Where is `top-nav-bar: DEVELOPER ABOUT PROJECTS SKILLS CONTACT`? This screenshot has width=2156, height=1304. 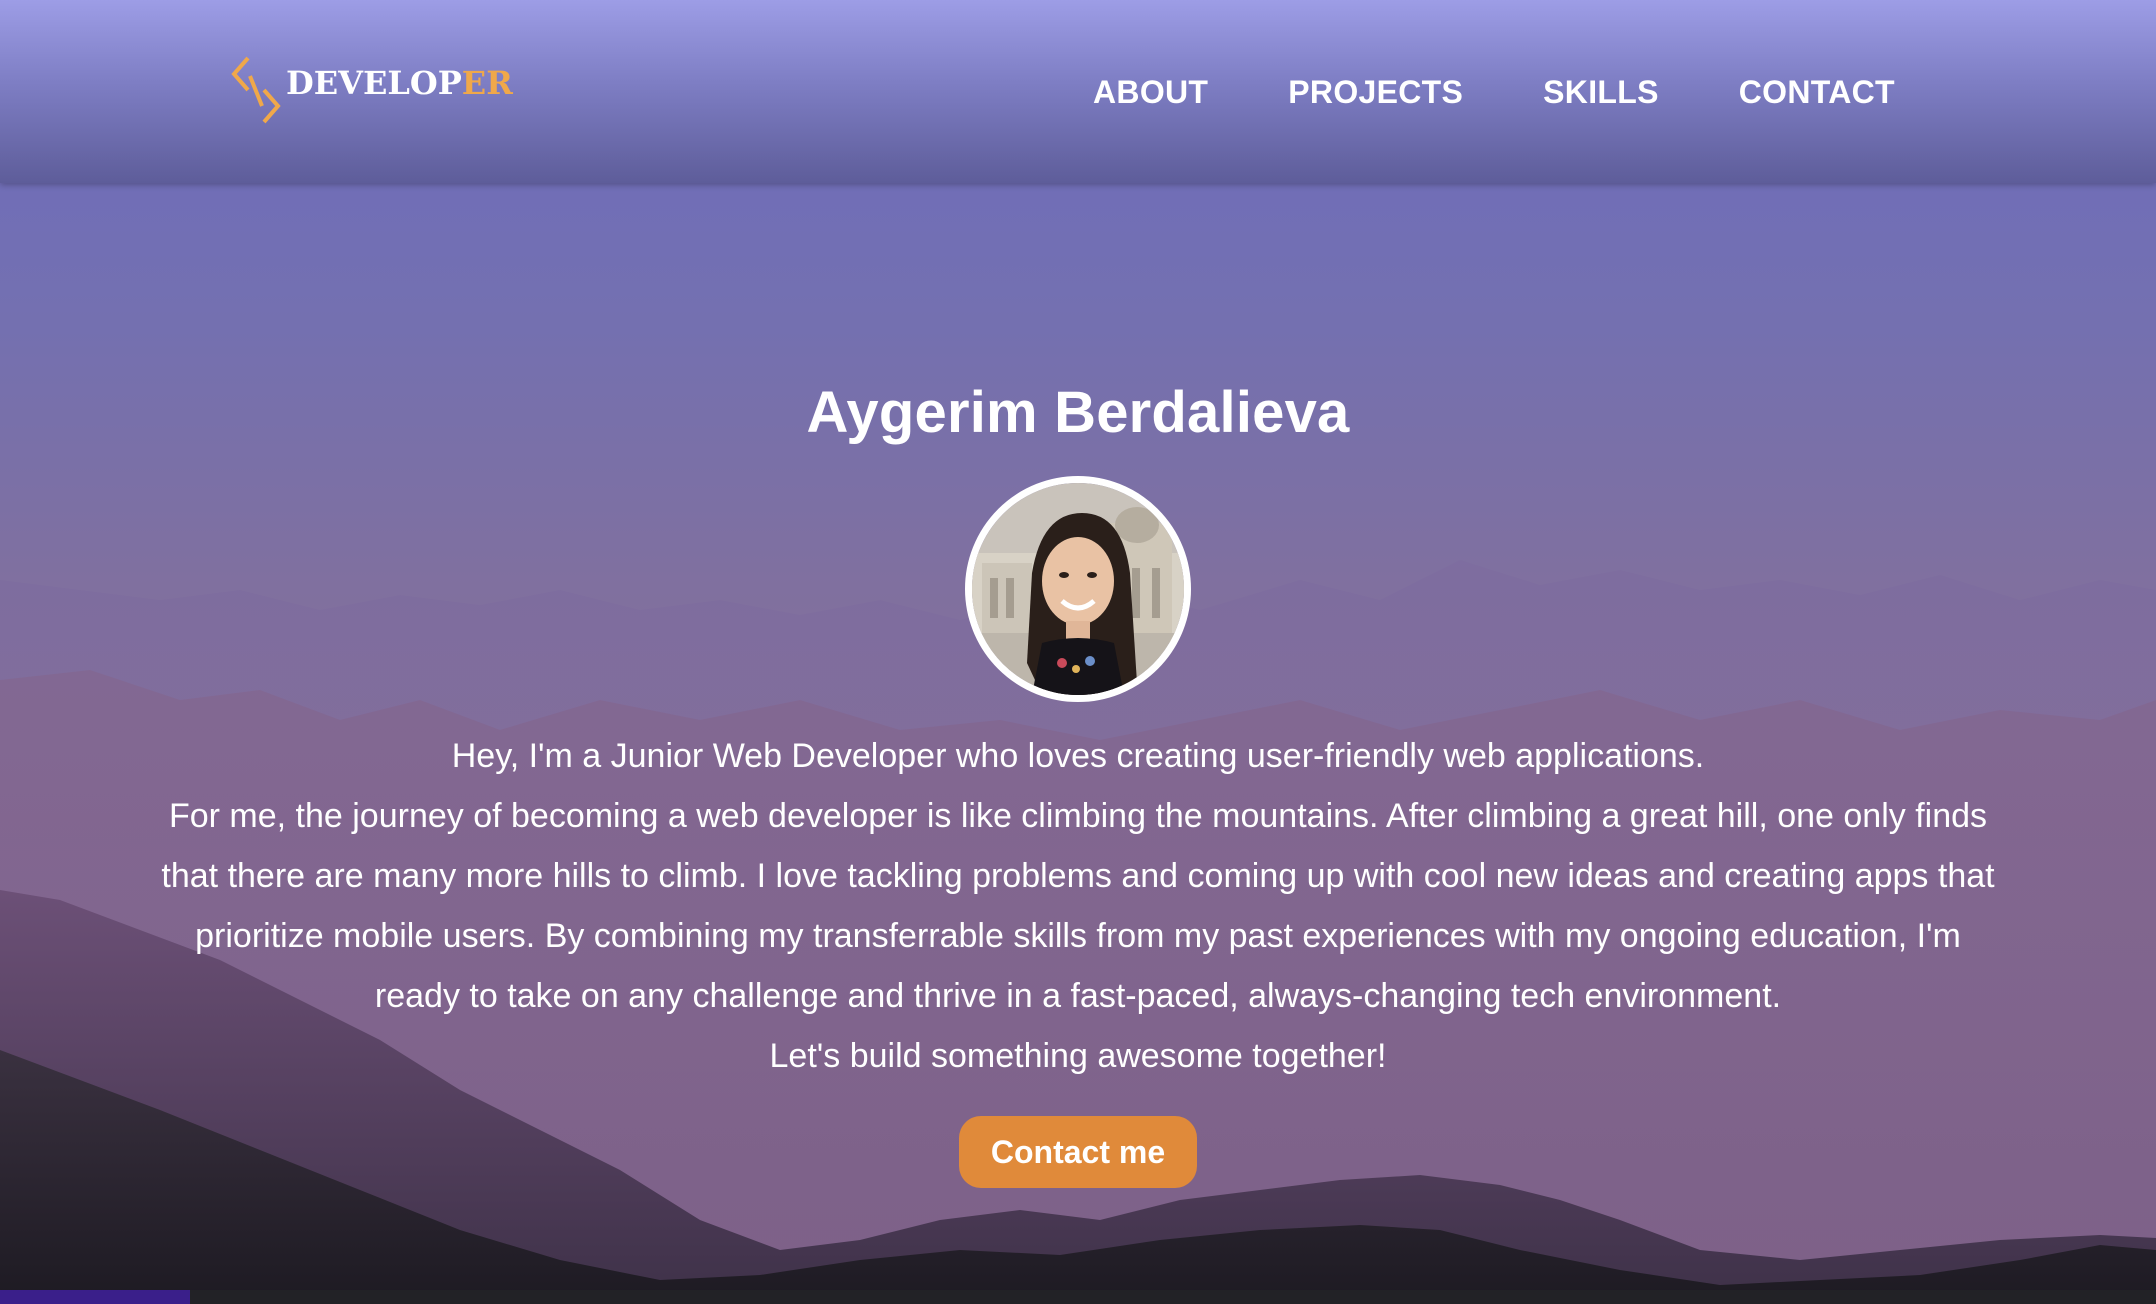 top-nav-bar: DEVELOPER ABOUT PROJECTS SKILLS CONTACT is located at coordinates (1078, 91).